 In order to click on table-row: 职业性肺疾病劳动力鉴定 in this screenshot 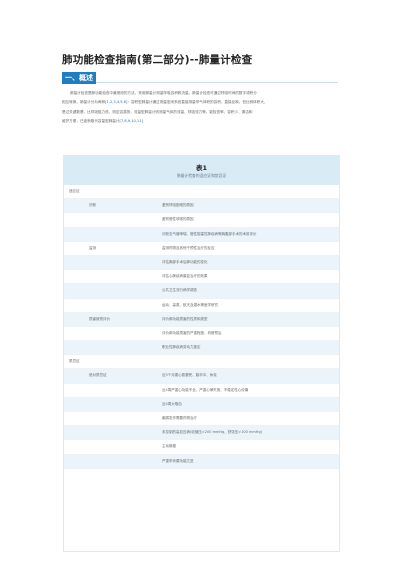, I will do `click(201, 348)`.